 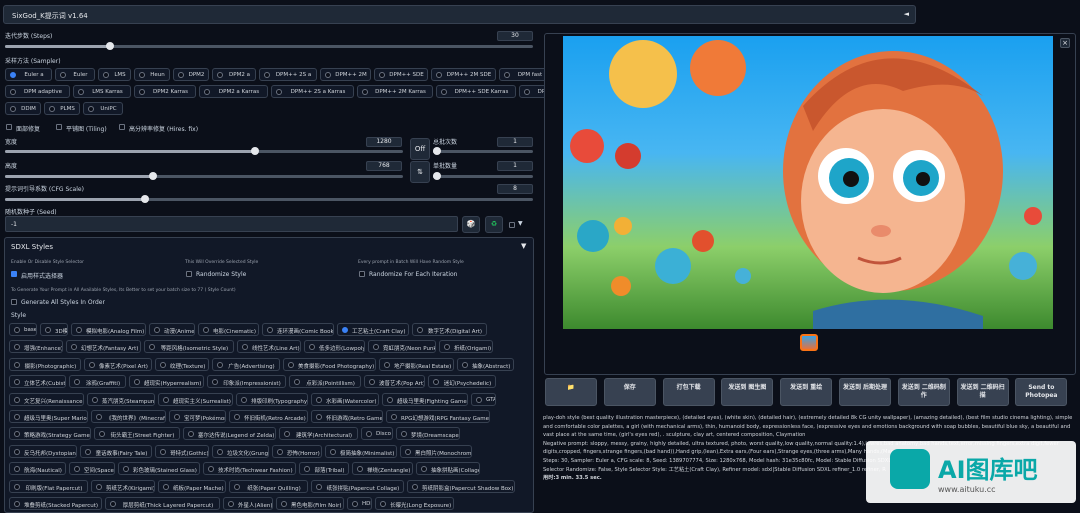 What do you see at coordinates (128, 416) in the screenshot?
I see `style-option: 《我的世界》(Minecraft)` at bounding box center [128, 416].